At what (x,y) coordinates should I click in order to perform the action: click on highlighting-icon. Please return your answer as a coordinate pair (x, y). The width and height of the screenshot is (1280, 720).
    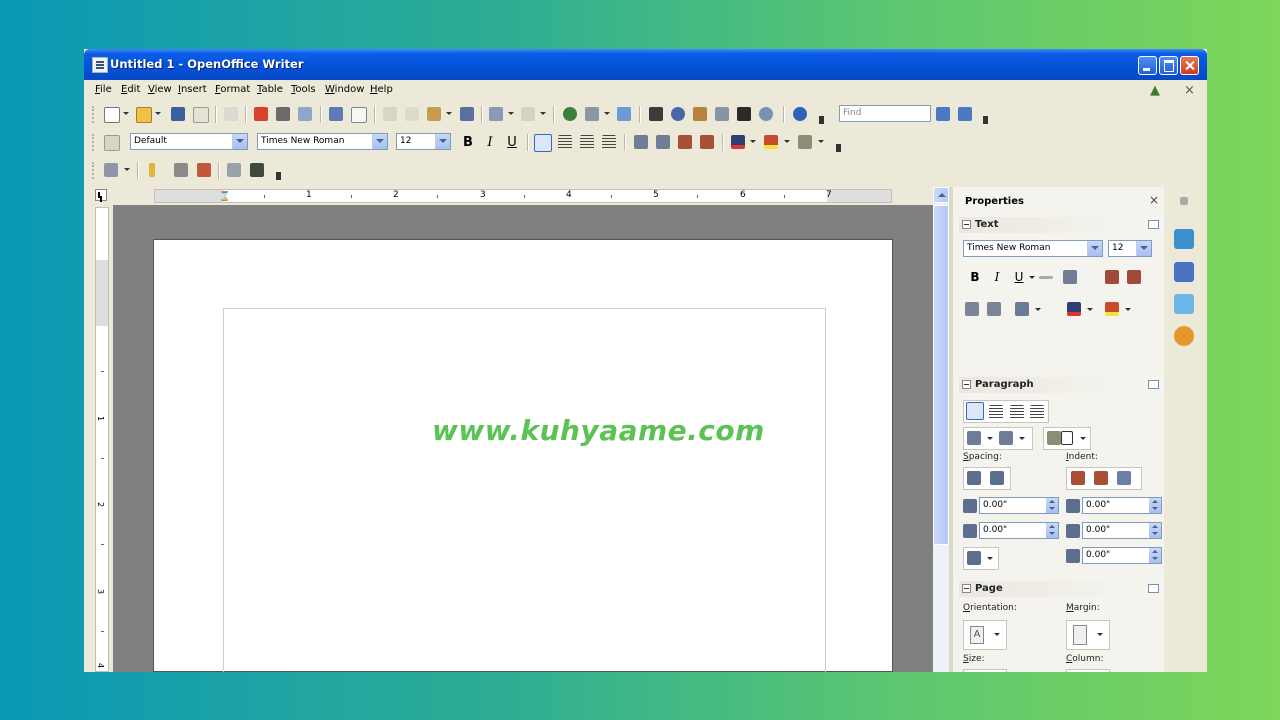
    Looking at the image, I should click on (771, 142).